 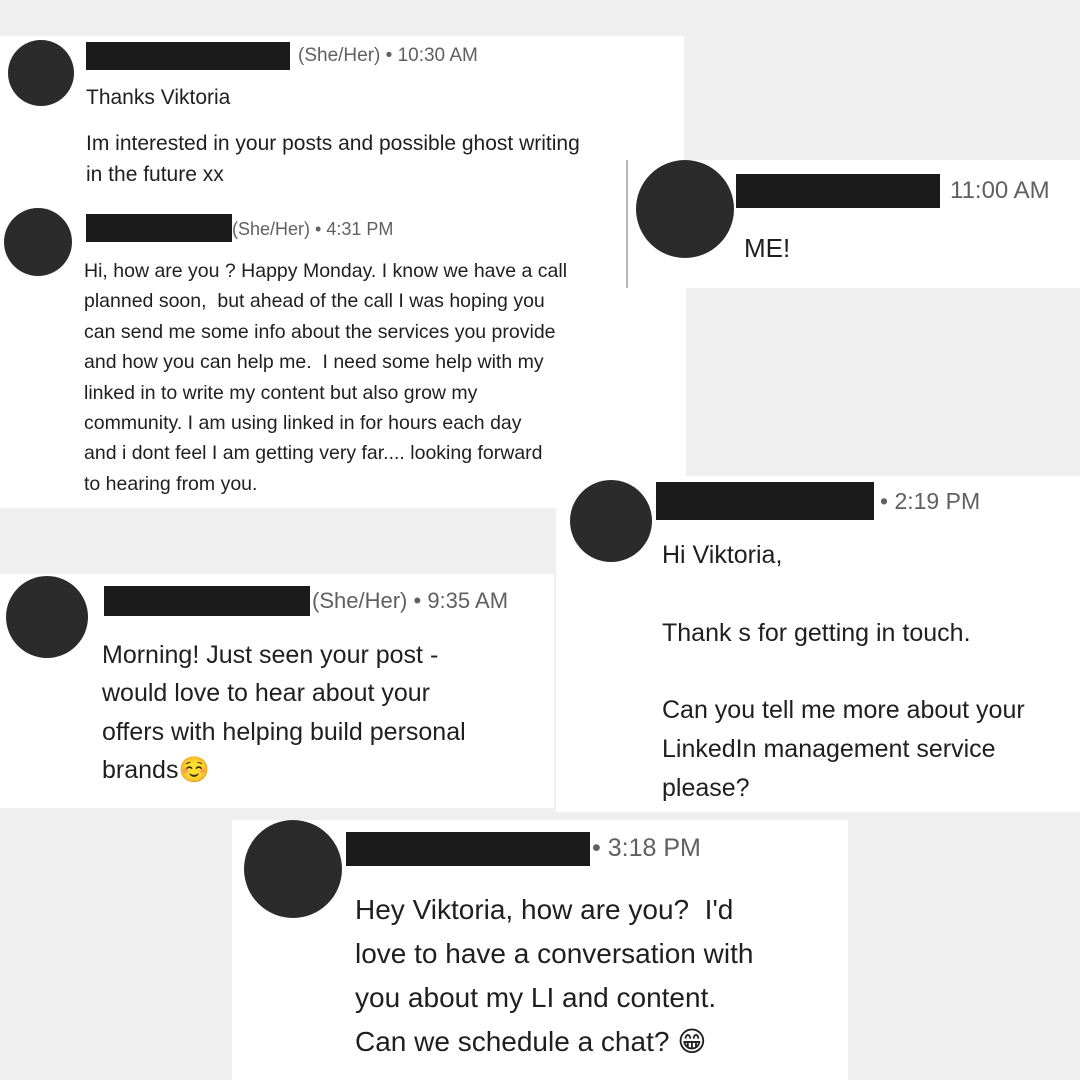 What do you see at coordinates (767, 248) in the screenshot?
I see `message-text: ME!` at bounding box center [767, 248].